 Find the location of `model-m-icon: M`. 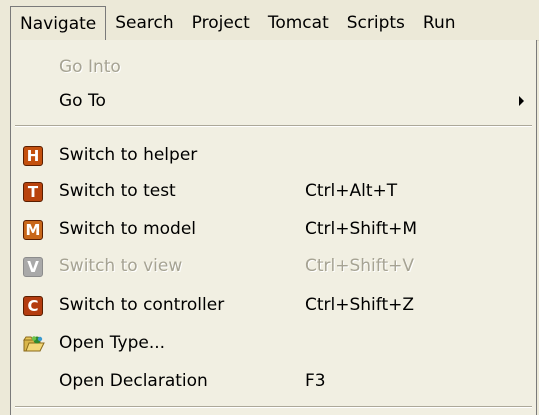

model-m-icon: M is located at coordinates (33, 230).